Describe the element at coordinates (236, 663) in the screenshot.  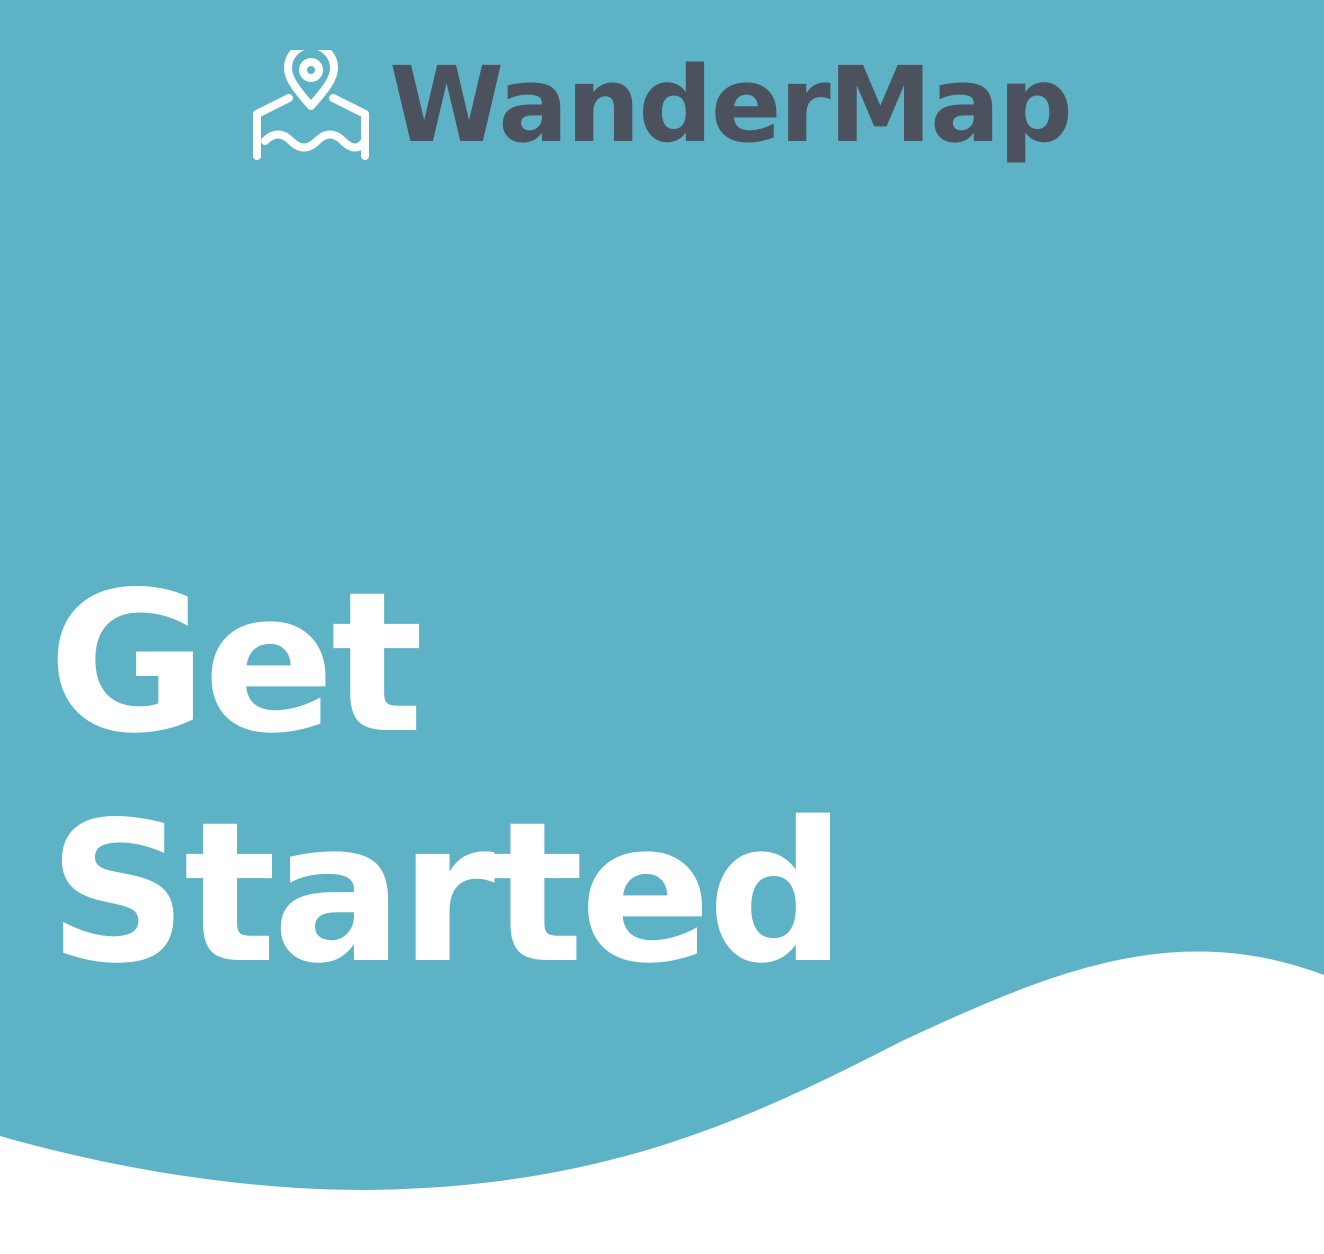
I see `headline-line-1: Get` at that location.